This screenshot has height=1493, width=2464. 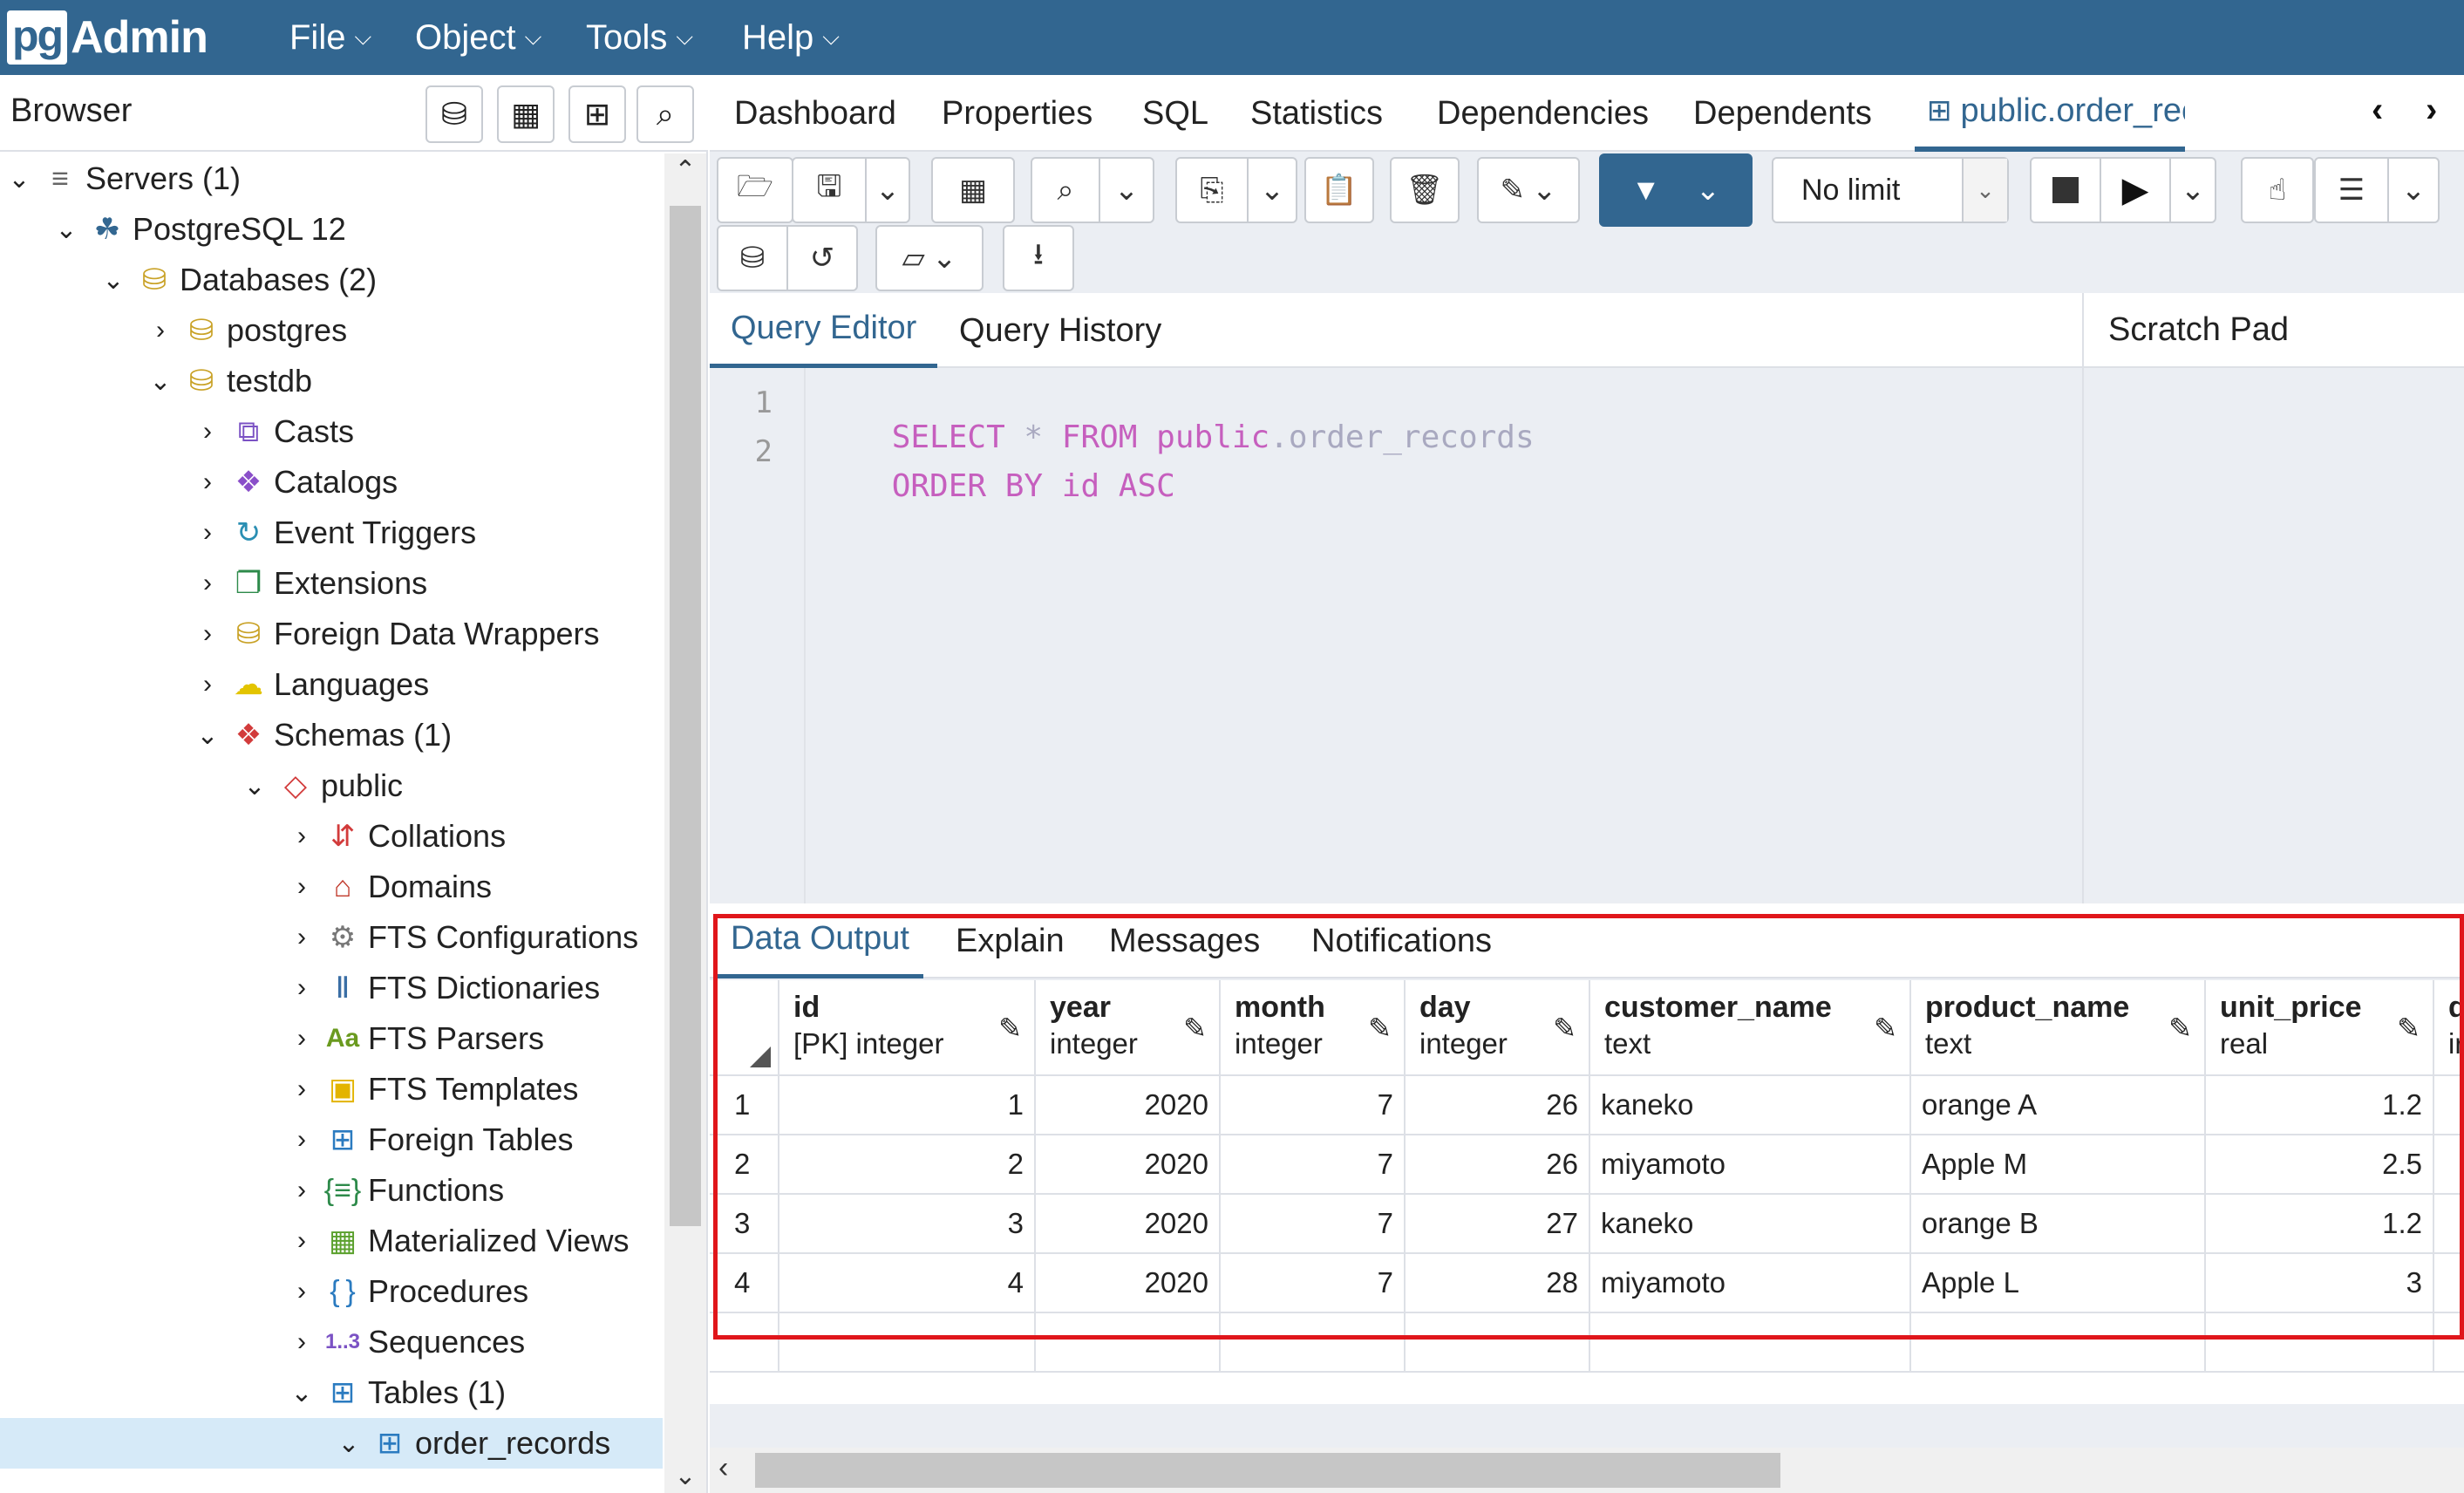 What do you see at coordinates (1175, 113) in the screenshot?
I see `tab-sql: SQL` at bounding box center [1175, 113].